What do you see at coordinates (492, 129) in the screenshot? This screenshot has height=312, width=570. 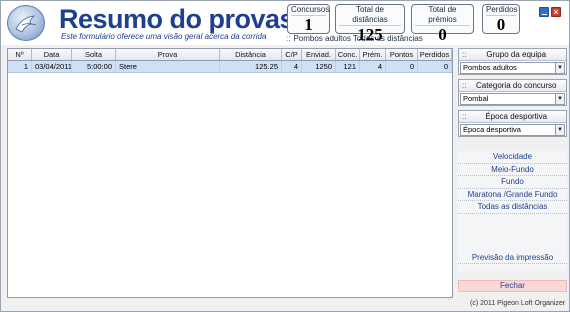 I see `epoca-select-value: Época desportiva` at bounding box center [492, 129].